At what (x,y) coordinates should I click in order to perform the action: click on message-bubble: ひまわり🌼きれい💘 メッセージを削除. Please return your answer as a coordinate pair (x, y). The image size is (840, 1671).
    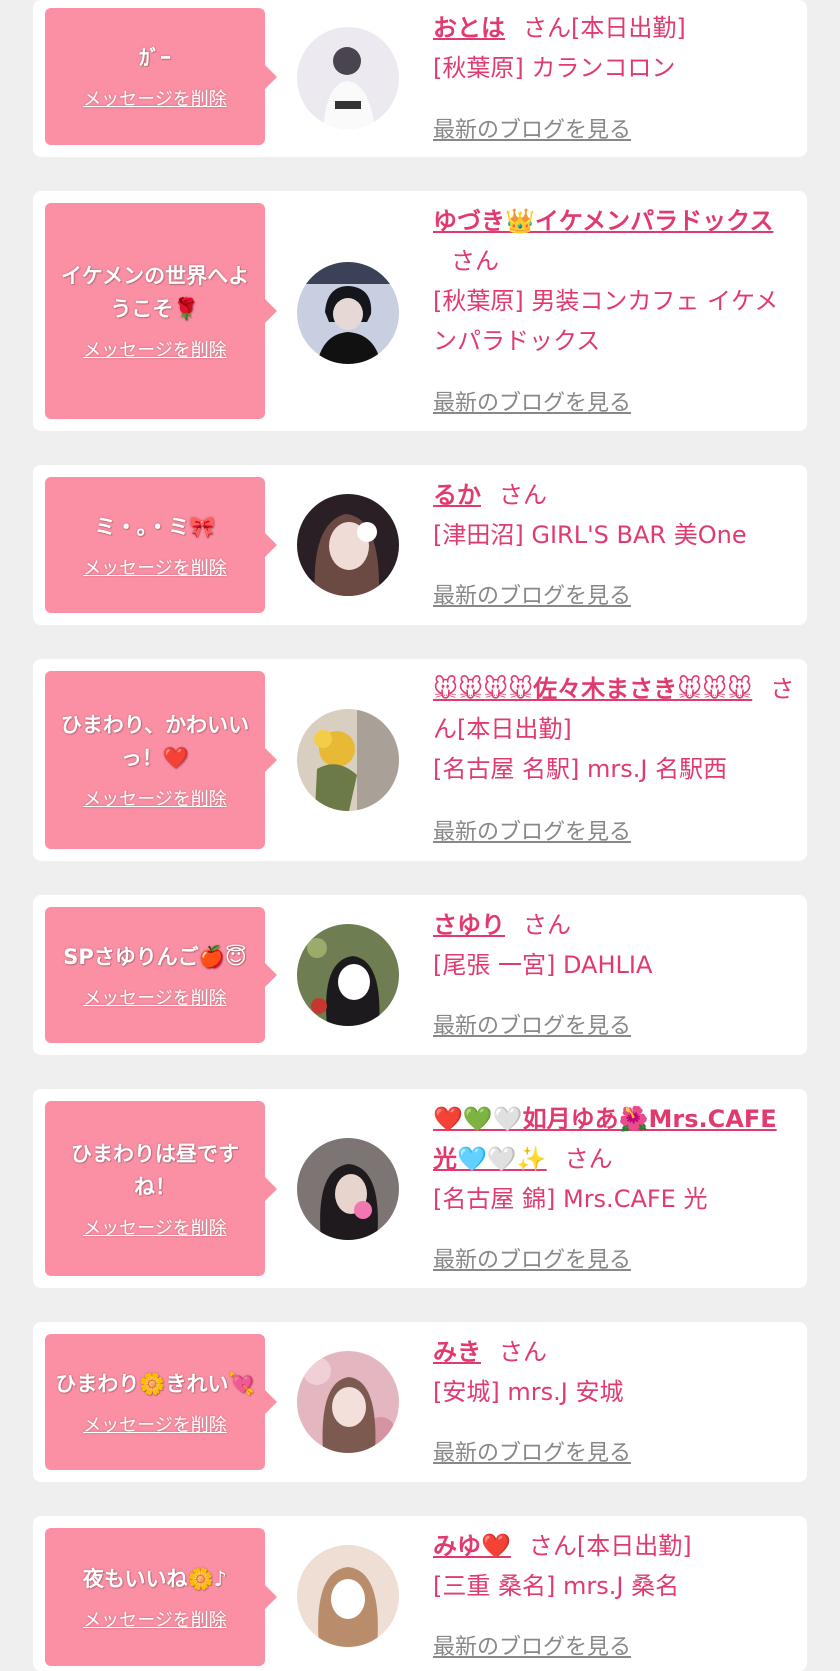
    Looking at the image, I should click on (161, 1402).